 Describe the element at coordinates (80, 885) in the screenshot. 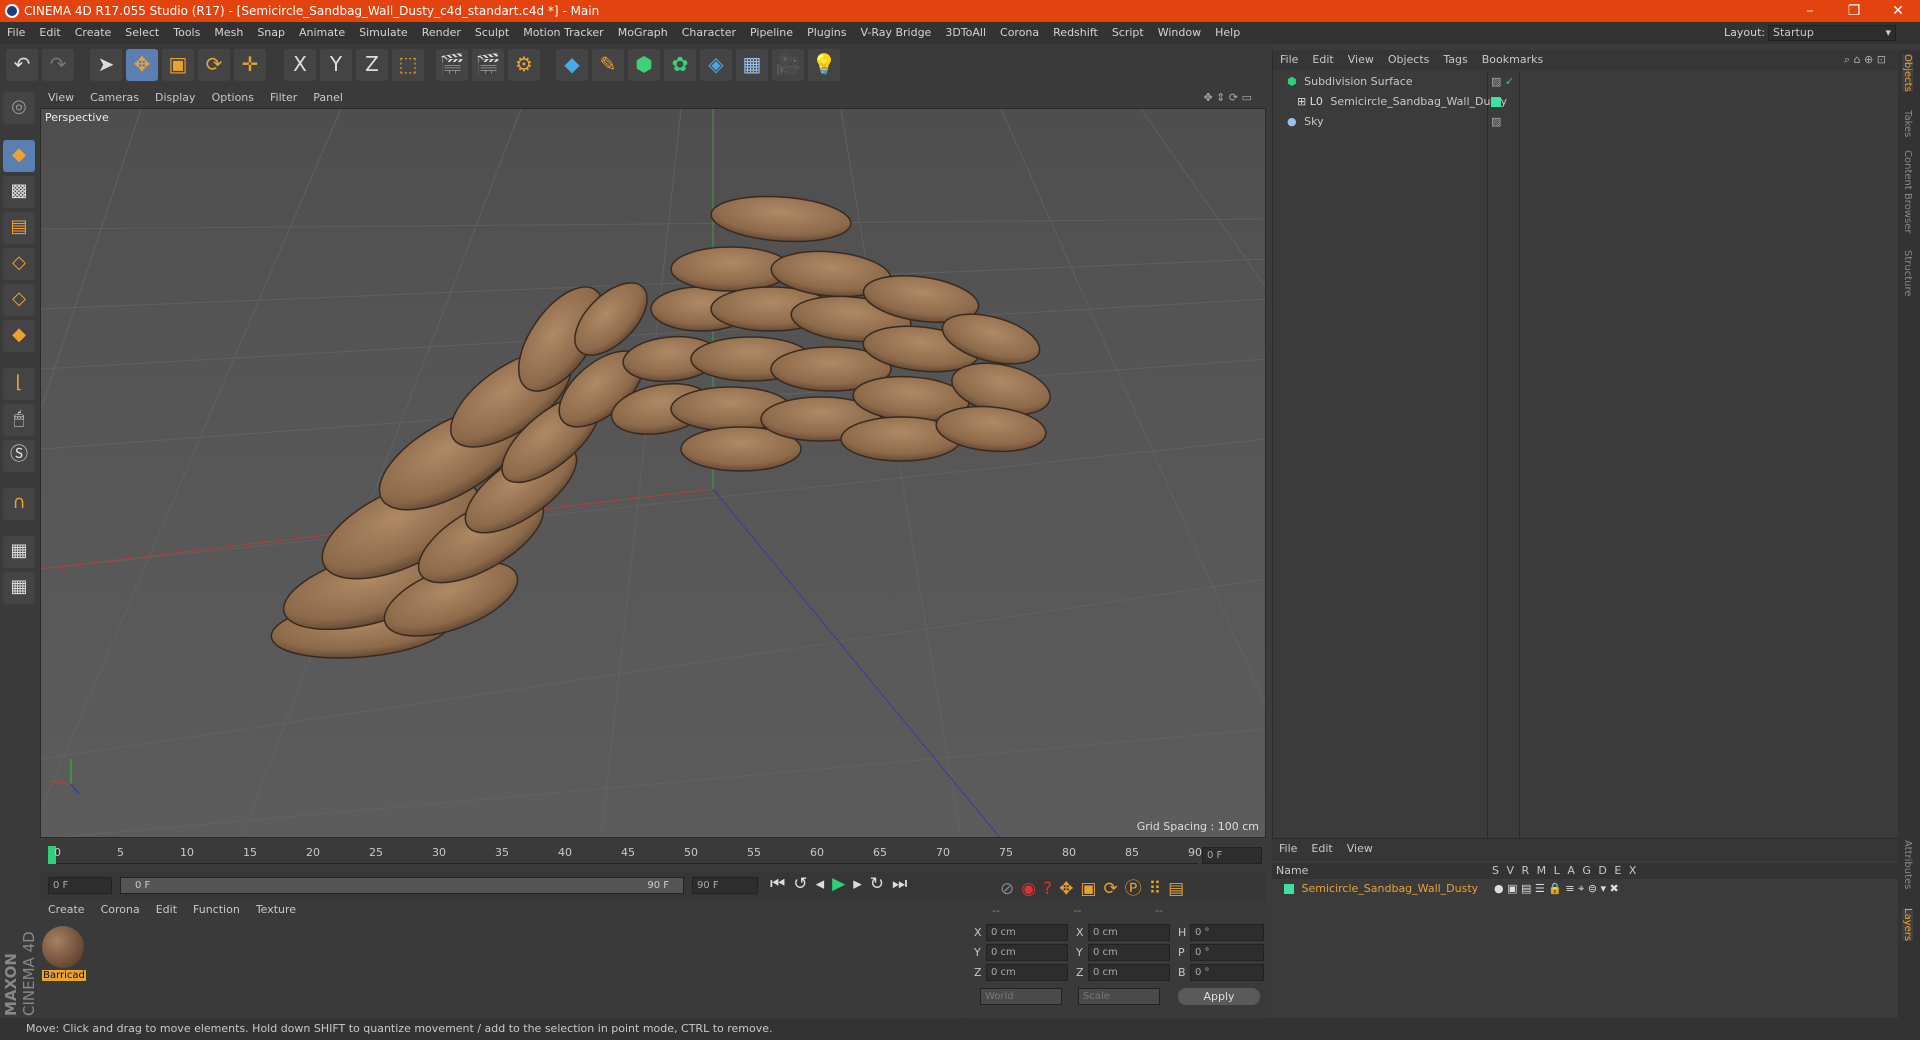

I see `start-frame-field: 0 F` at that location.